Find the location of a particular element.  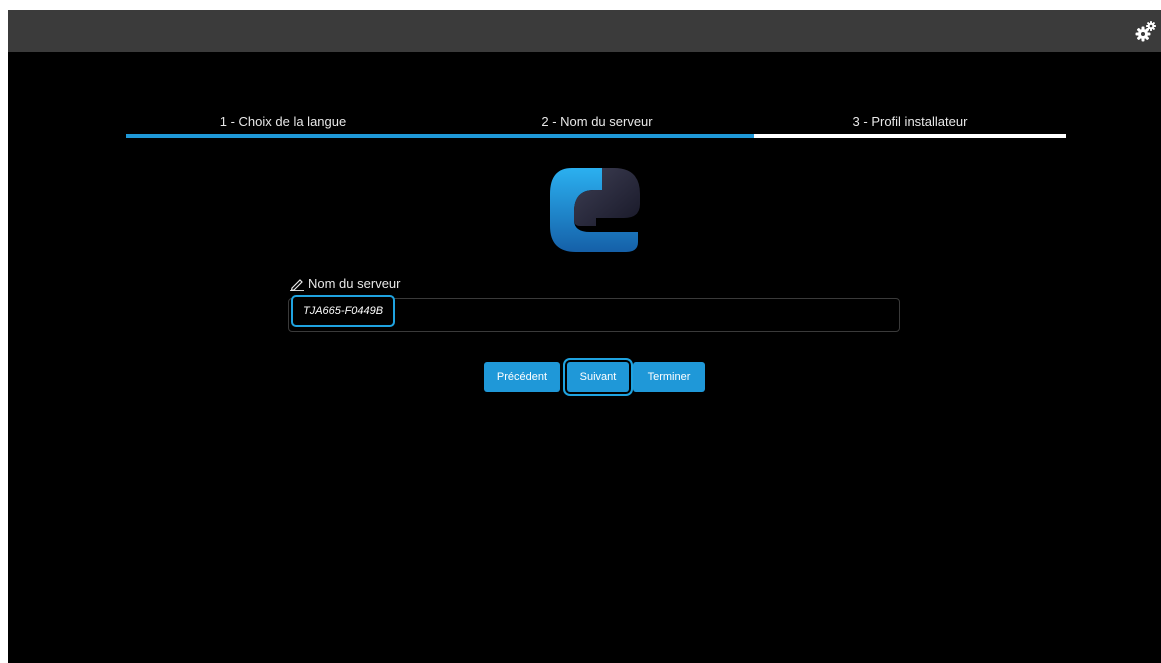

step-language: 1 - Choix de la langue is located at coordinates (283, 126).